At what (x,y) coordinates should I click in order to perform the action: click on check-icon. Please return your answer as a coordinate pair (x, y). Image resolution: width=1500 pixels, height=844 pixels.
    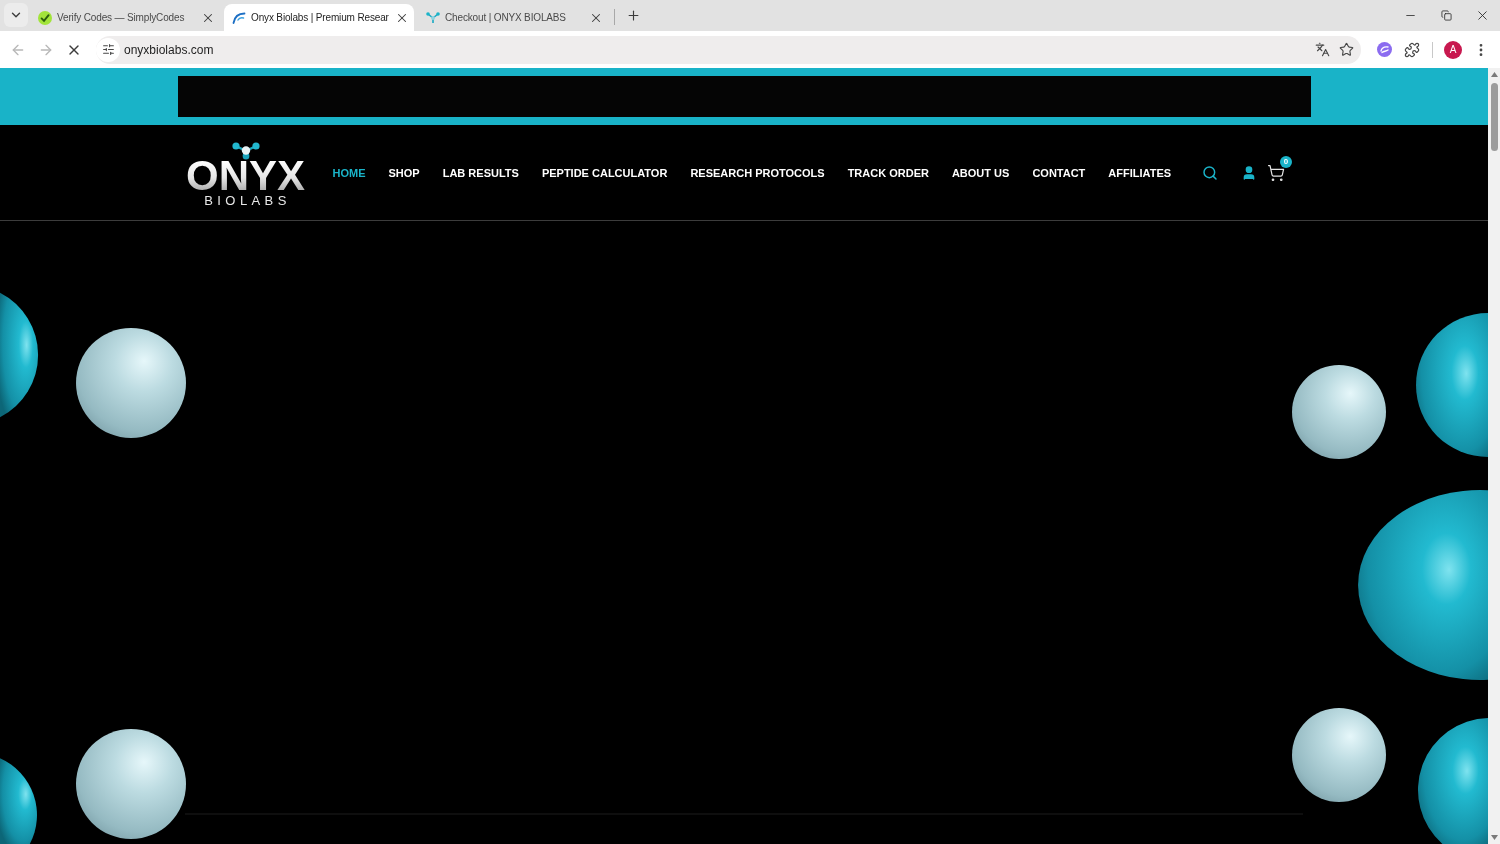
    Looking at the image, I should click on (45, 17).